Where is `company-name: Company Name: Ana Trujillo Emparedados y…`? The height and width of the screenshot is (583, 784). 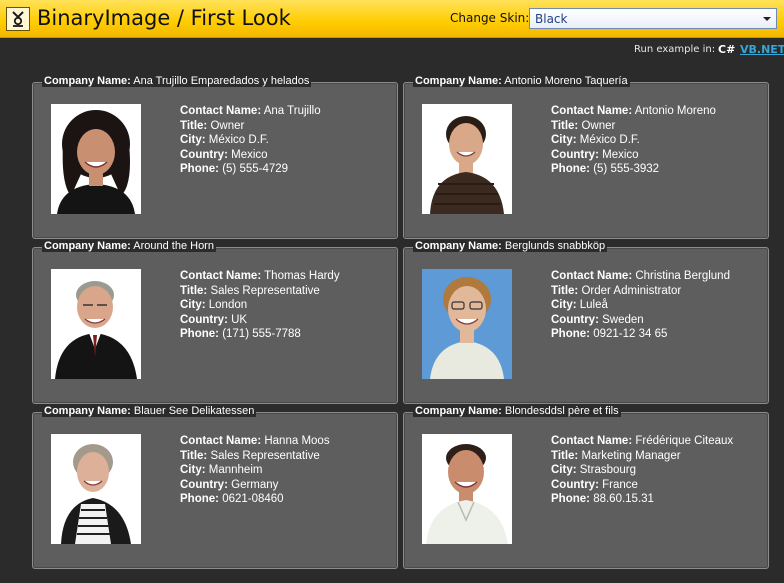 company-name: Company Name: Ana Trujillo Emparedados y… is located at coordinates (177, 81).